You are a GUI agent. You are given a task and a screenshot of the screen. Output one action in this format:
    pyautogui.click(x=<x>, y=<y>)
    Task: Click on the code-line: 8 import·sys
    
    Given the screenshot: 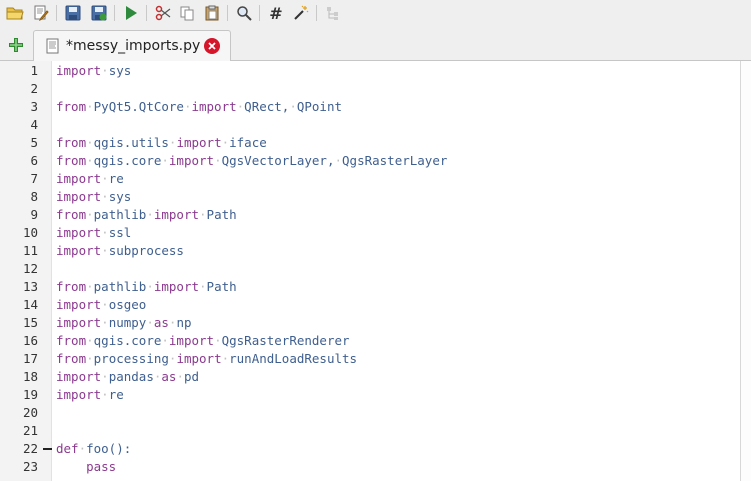 What is the action you would take?
    pyautogui.click(x=369, y=197)
    